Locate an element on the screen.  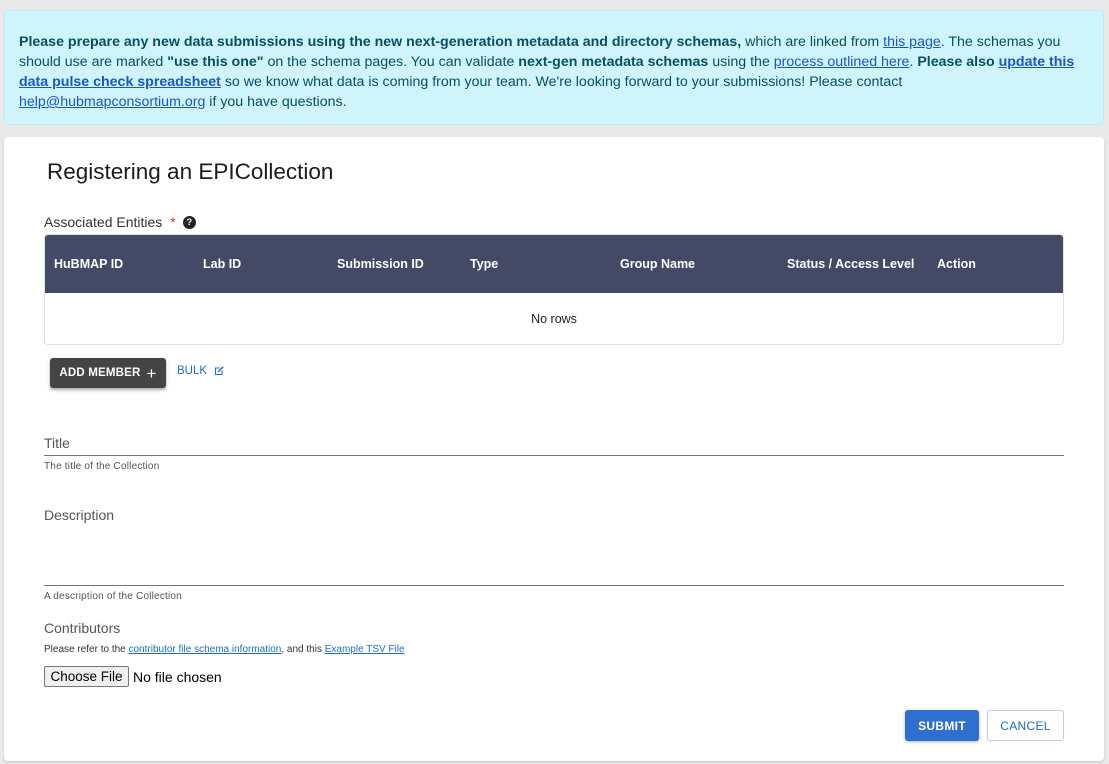
column-header-action: Action is located at coordinates (956, 264).